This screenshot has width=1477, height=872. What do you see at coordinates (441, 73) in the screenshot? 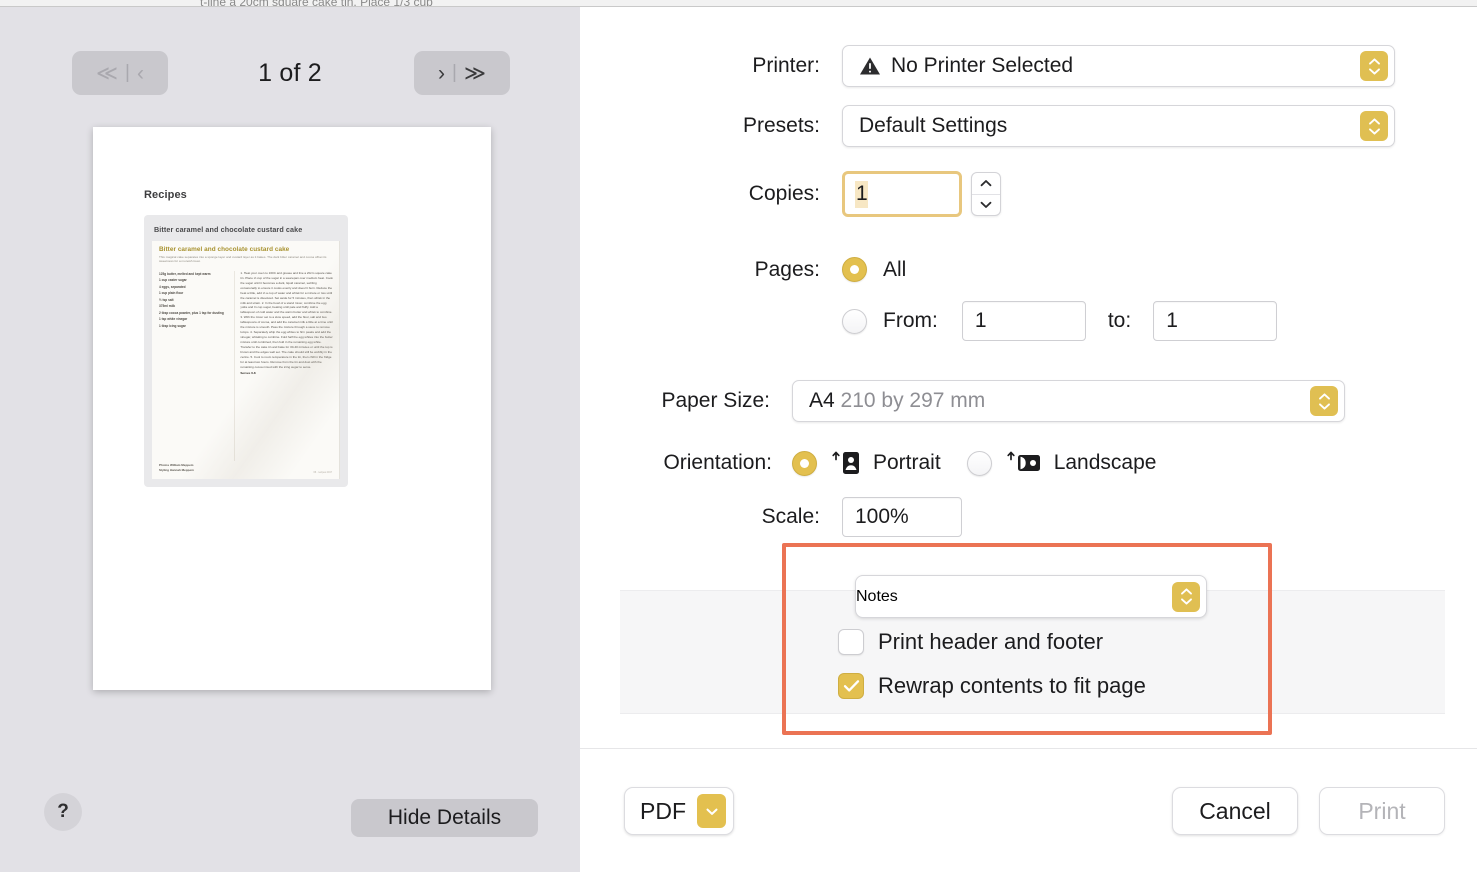
I see `chevron-right-icon: ›` at bounding box center [441, 73].